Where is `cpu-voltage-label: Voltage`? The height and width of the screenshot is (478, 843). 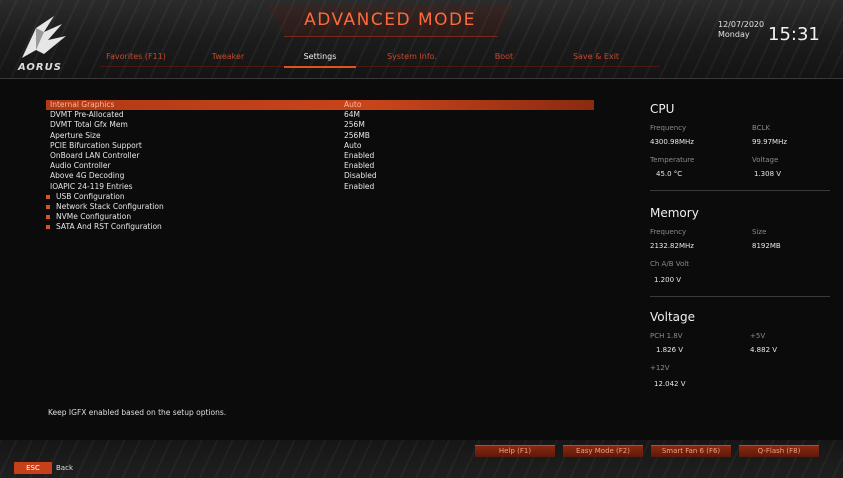 cpu-voltage-label: Voltage is located at coordinates (765, 160).